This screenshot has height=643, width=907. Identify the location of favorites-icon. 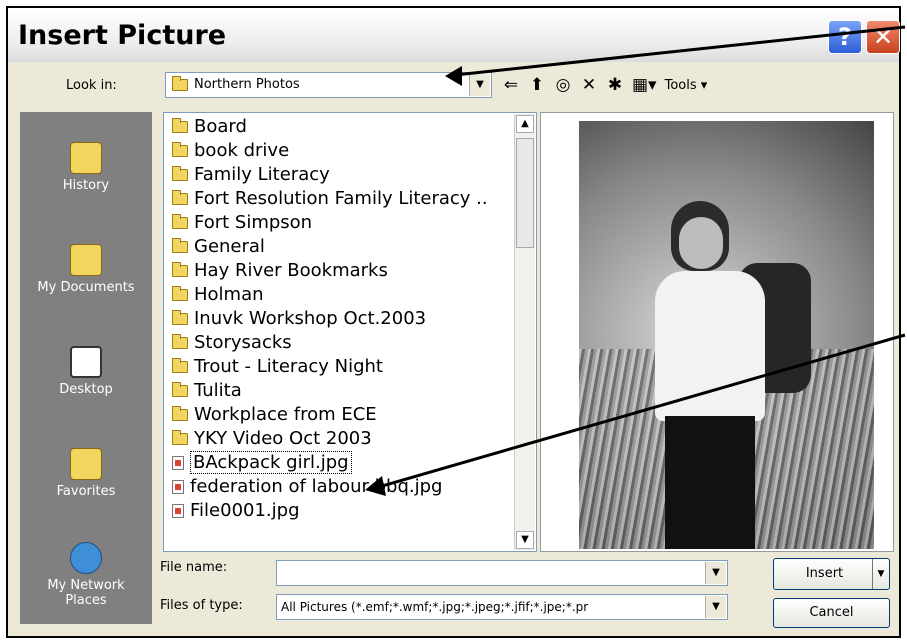
(86, 464).